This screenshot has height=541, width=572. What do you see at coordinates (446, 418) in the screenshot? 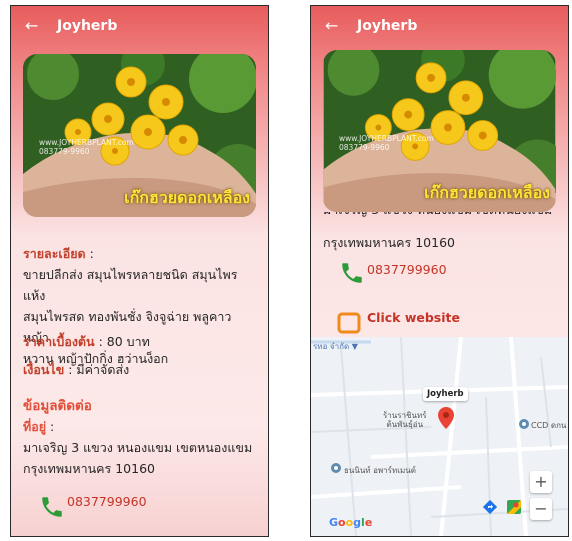
I see `map-pin-icon` at bounding box center [446, 418].